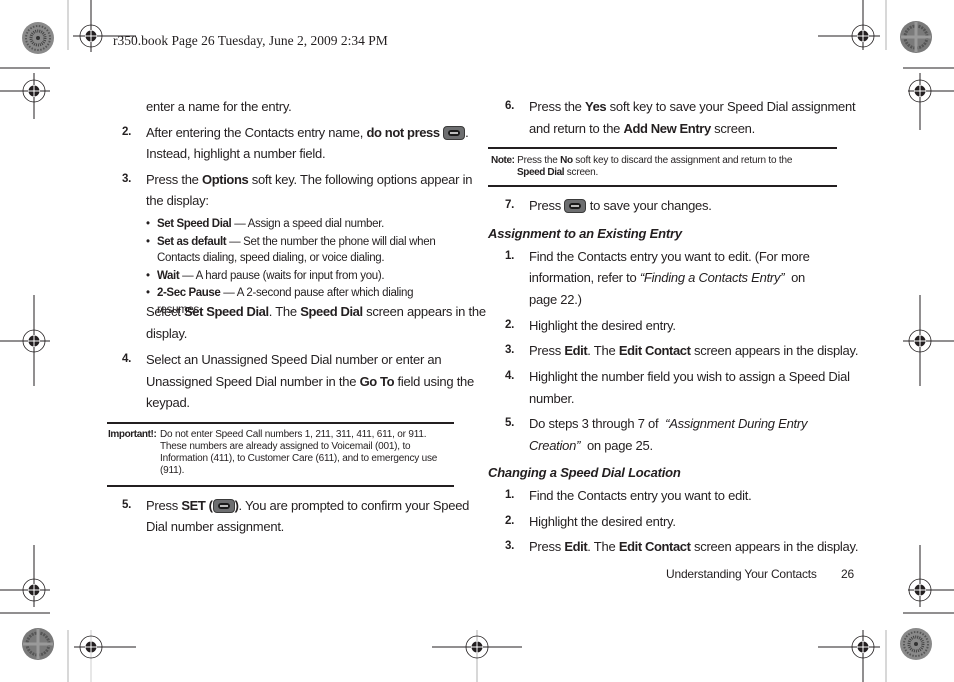 This screenshot has width=954, height=682. Describe the element at coordinates (510, 106) in the screenshot. I see `step-number: 6.` at that location.